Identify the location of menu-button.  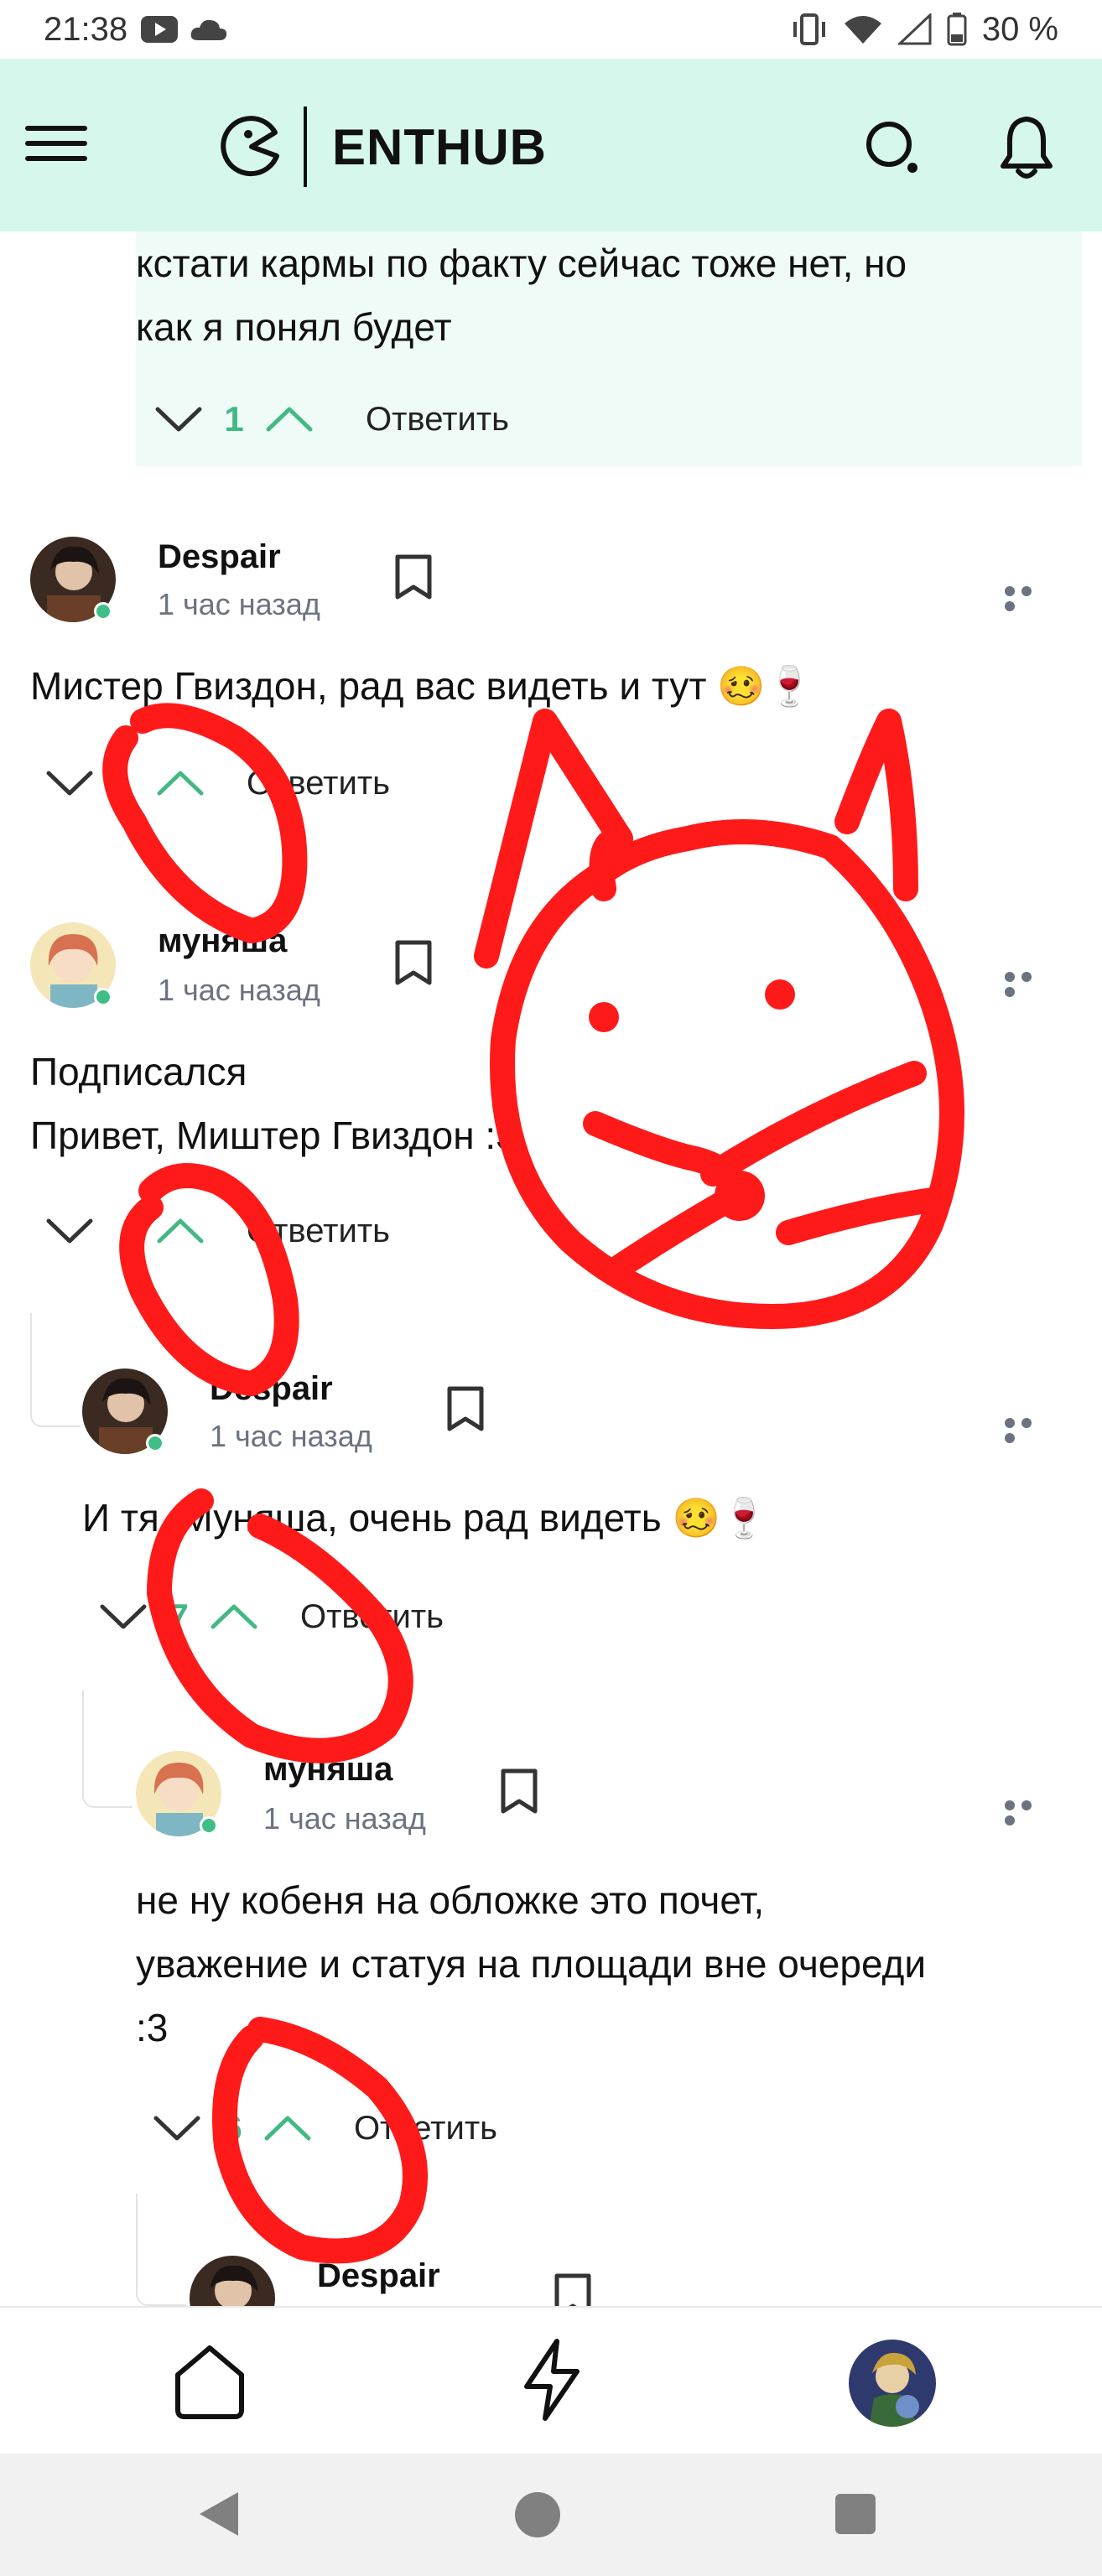
(56, 146).